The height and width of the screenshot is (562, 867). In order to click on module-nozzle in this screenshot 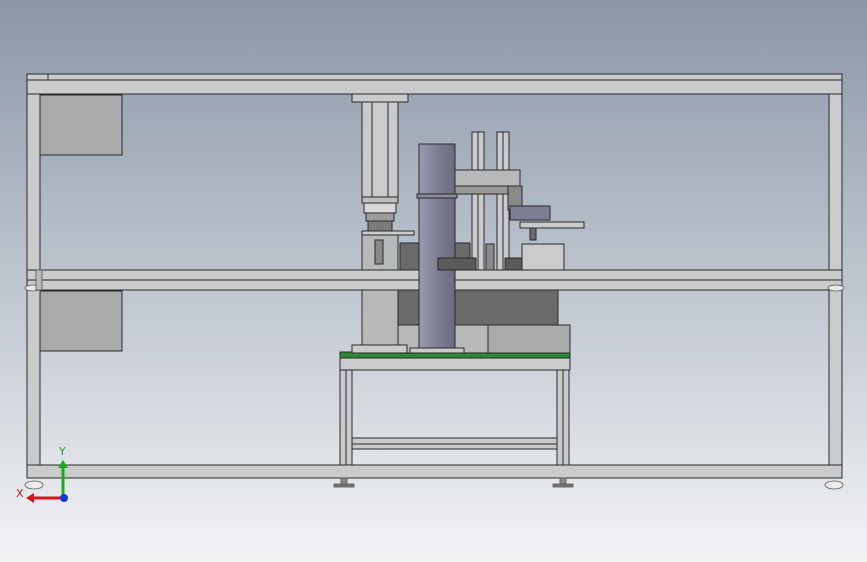, I will do `click(379, 252)`.